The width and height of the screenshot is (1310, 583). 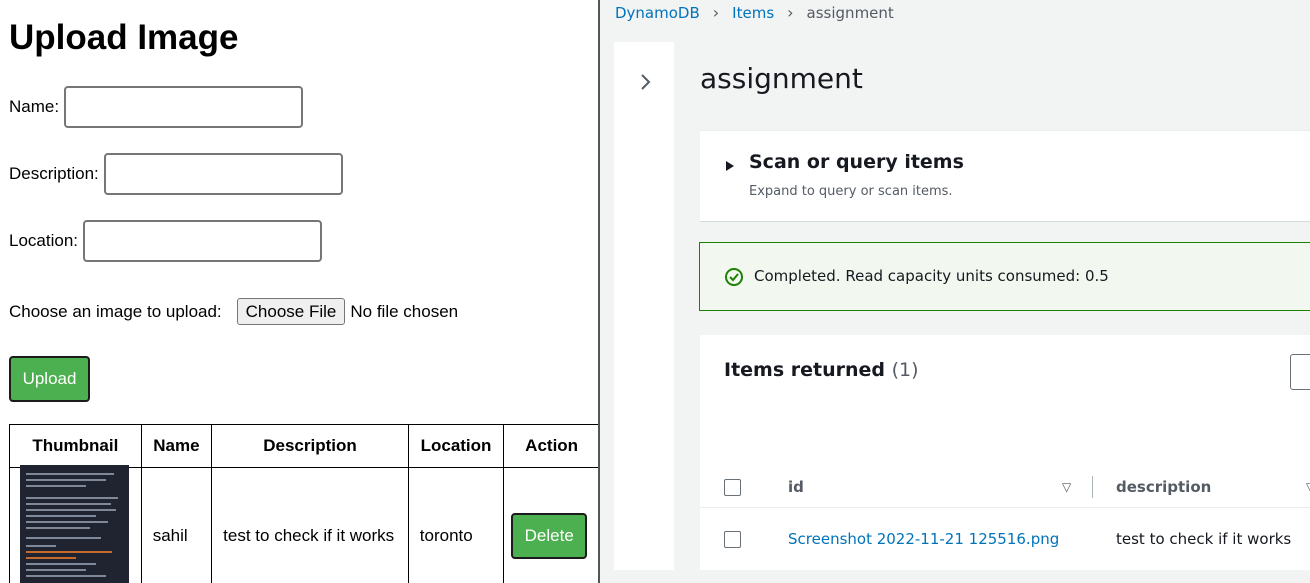 What do you see at coordinates (291, 311) in the screenshot?
I see `choose-file-button: Choose File` at bounding box center [291, 311].